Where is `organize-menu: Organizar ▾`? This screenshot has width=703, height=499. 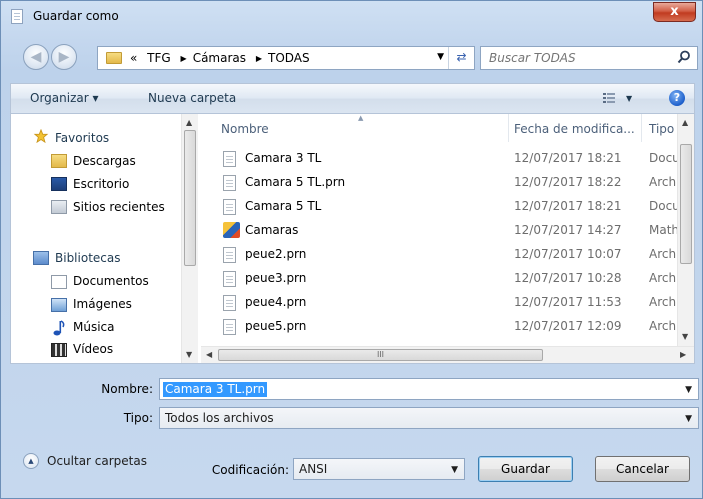 organize-menu: Organizar ▾ is located at coordinates (64, 98).